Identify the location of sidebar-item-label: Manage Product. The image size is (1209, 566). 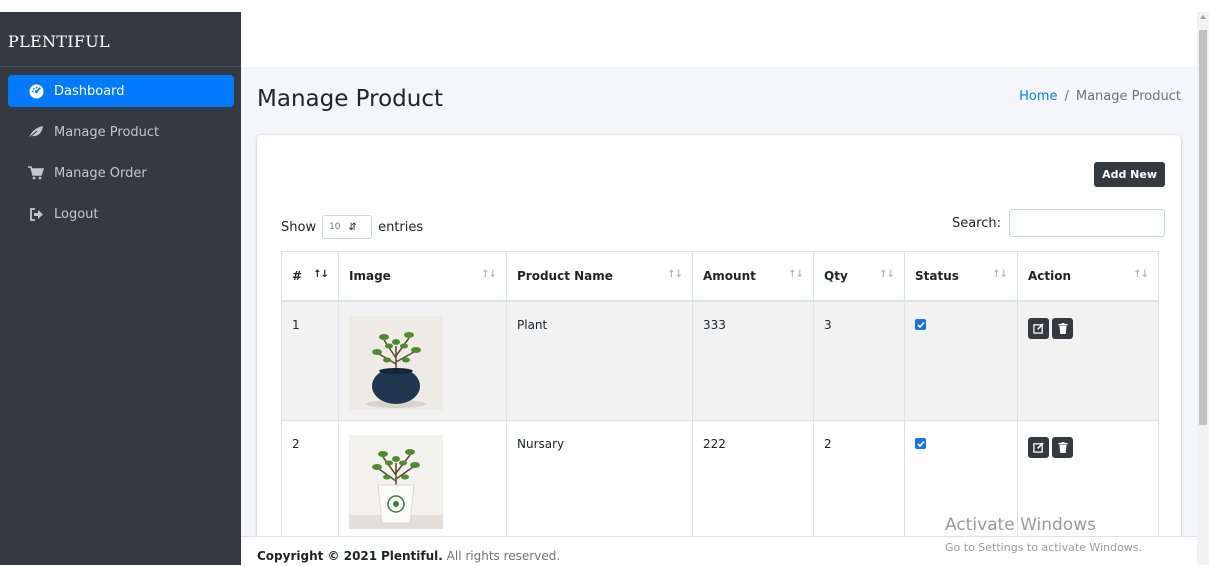
(107, 132).